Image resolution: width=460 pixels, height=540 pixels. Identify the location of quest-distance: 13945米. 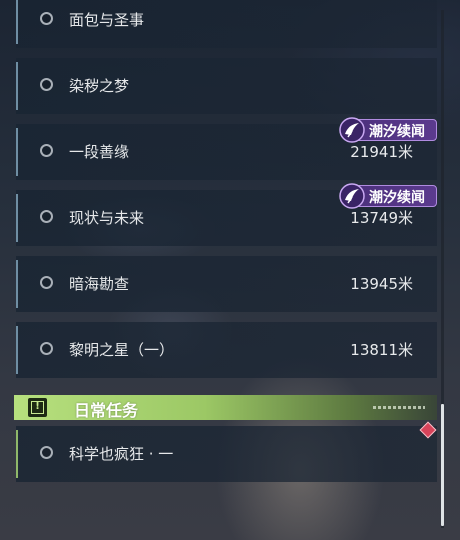
(381, 284).